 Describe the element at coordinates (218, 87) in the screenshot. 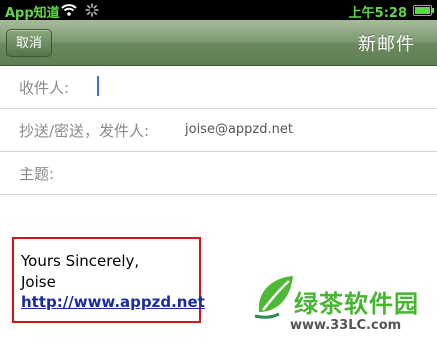

I see `to-field: 收件人:` at that location.